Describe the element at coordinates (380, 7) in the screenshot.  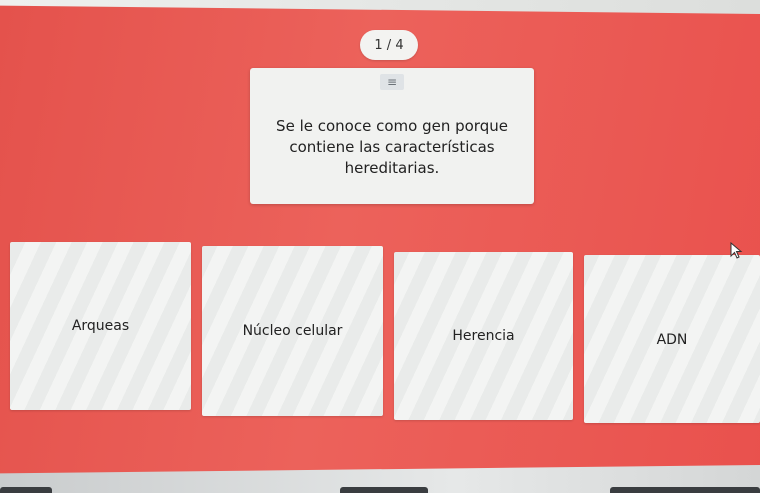
I see `top-edge` at that location.